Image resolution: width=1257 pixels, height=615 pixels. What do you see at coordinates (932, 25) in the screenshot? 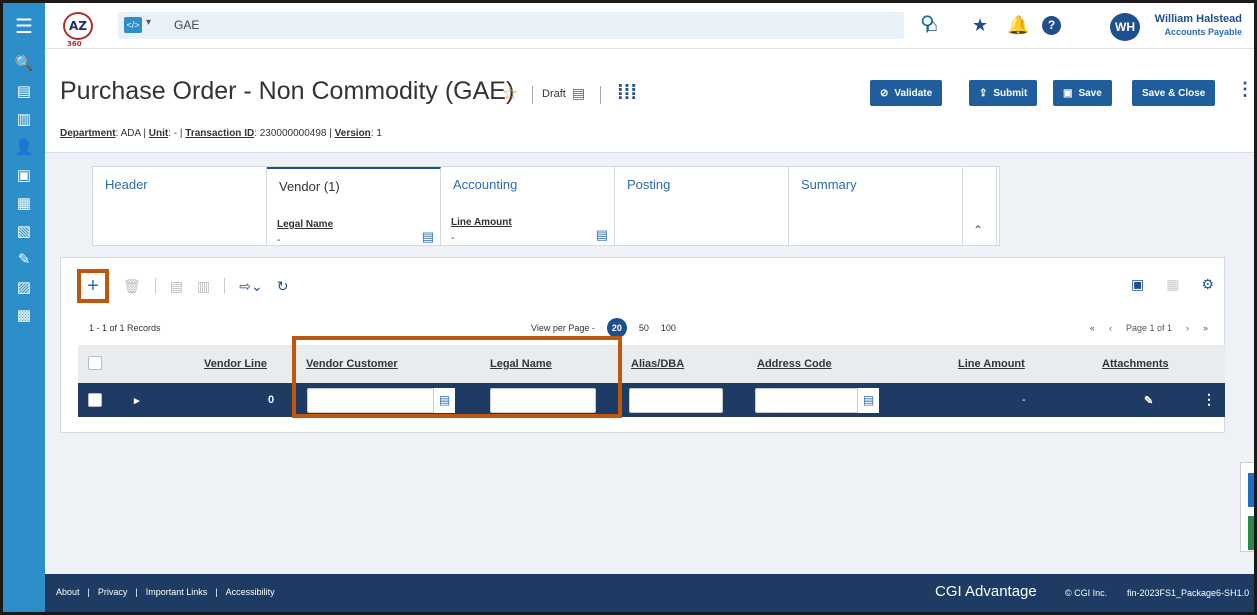
I see `home-icon: ⌂` at bounding box center [932, 25].